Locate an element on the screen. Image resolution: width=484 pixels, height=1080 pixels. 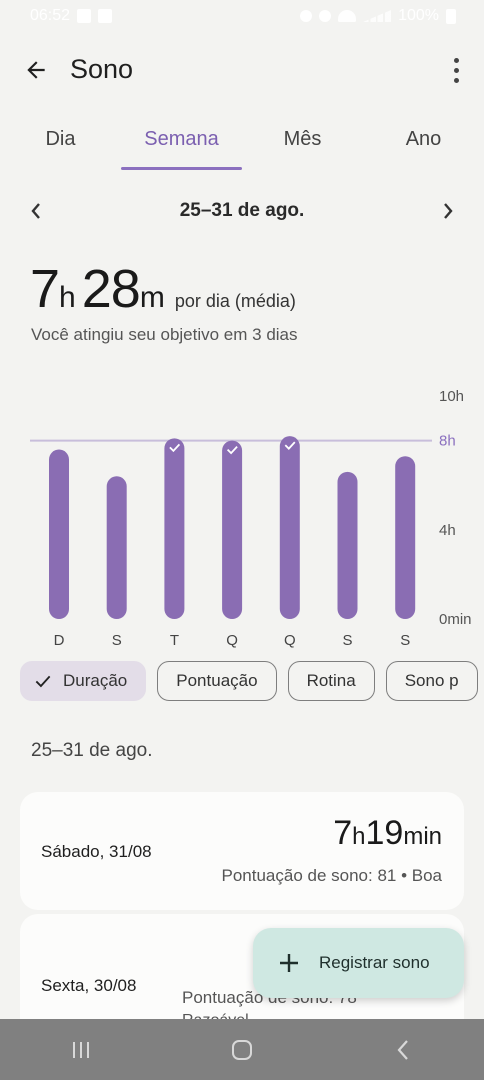
log-sleep-label: Registrar sono is located at coordinates (374, 962).